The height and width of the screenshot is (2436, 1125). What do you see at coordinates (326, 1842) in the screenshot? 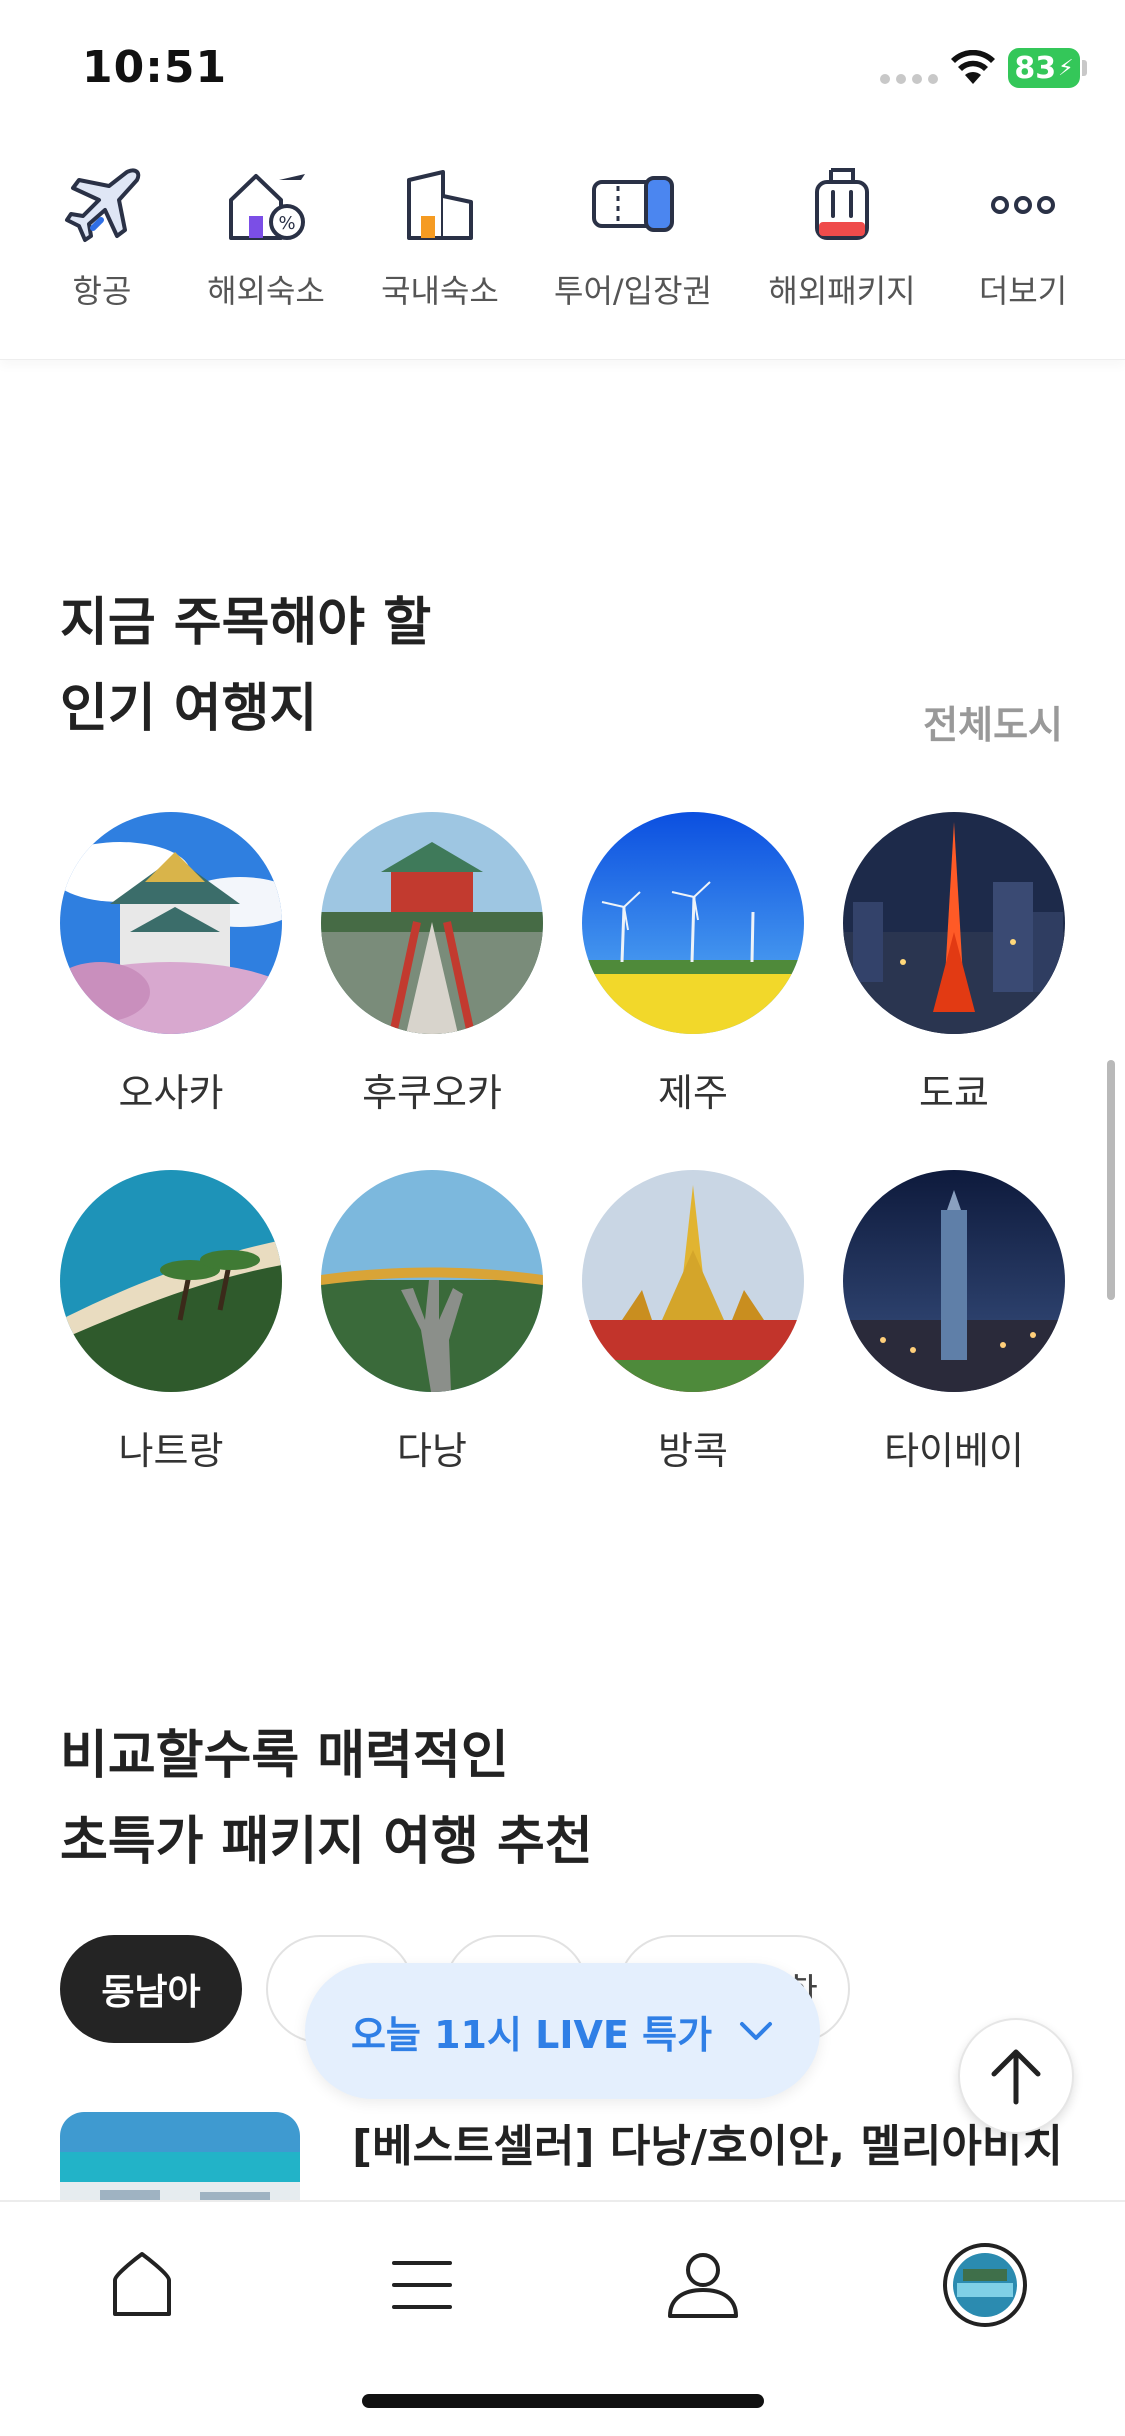
I see `package-title-line2: 초특가 패키지 여행 추천` at bounding box center [326, 1842].